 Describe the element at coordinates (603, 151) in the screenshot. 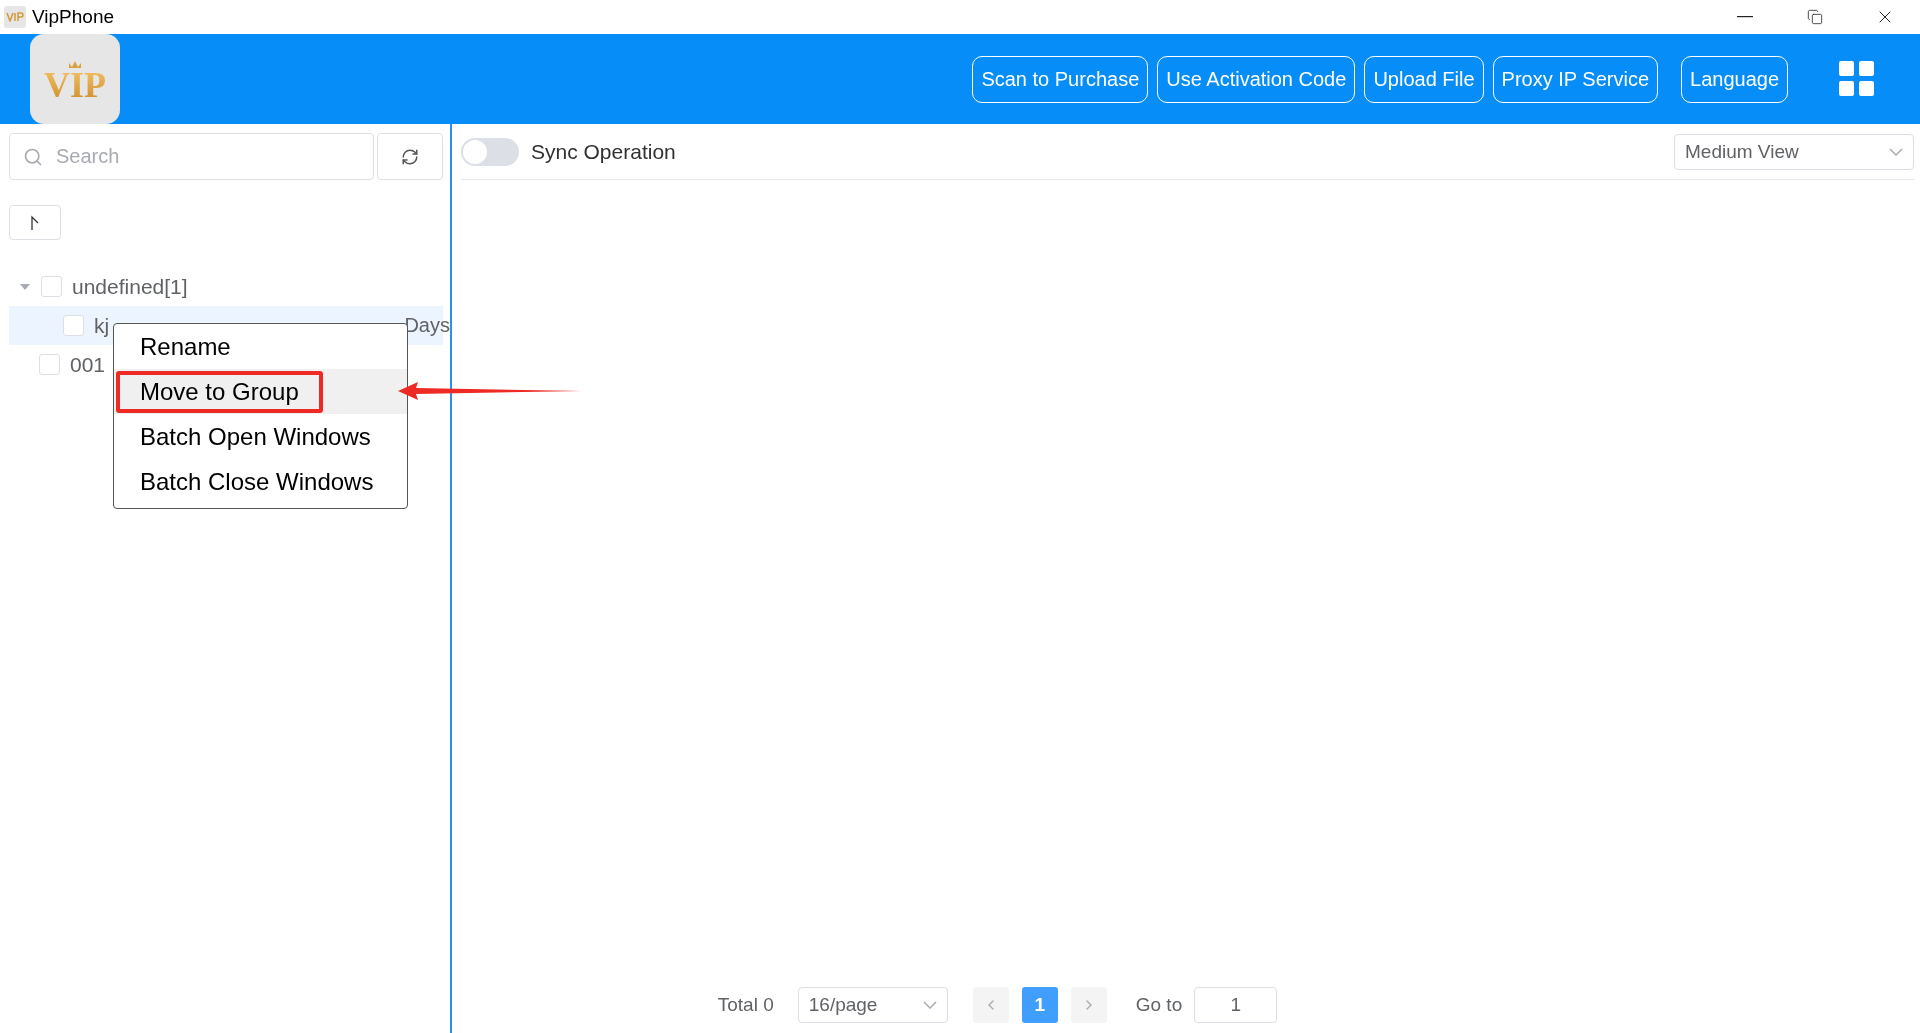

I see `switch-label: Sync Operation` at that location.